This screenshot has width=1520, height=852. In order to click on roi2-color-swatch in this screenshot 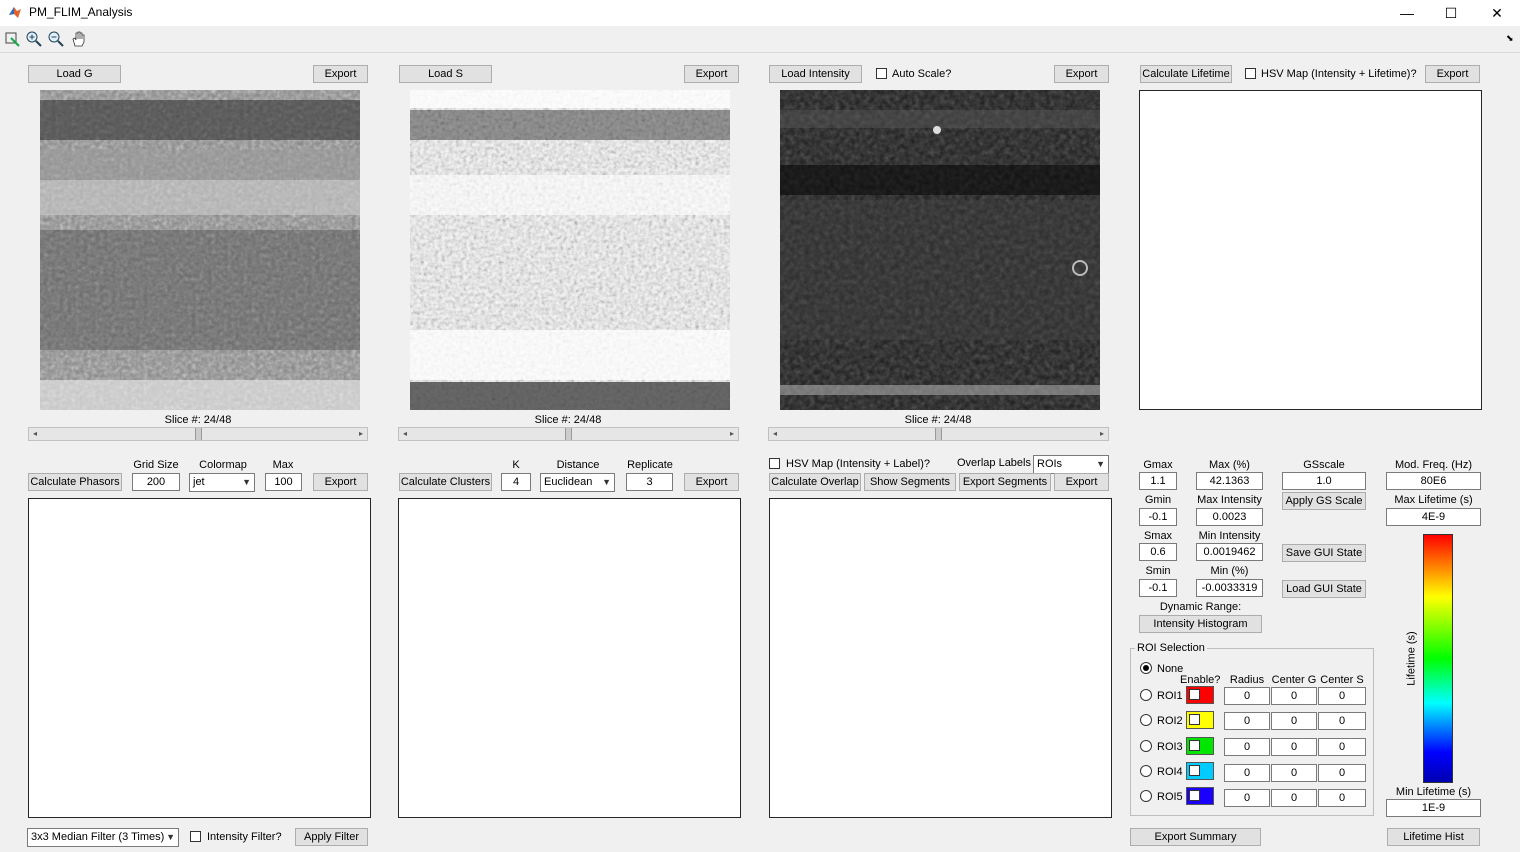, I will do `click(1200, 720)`.